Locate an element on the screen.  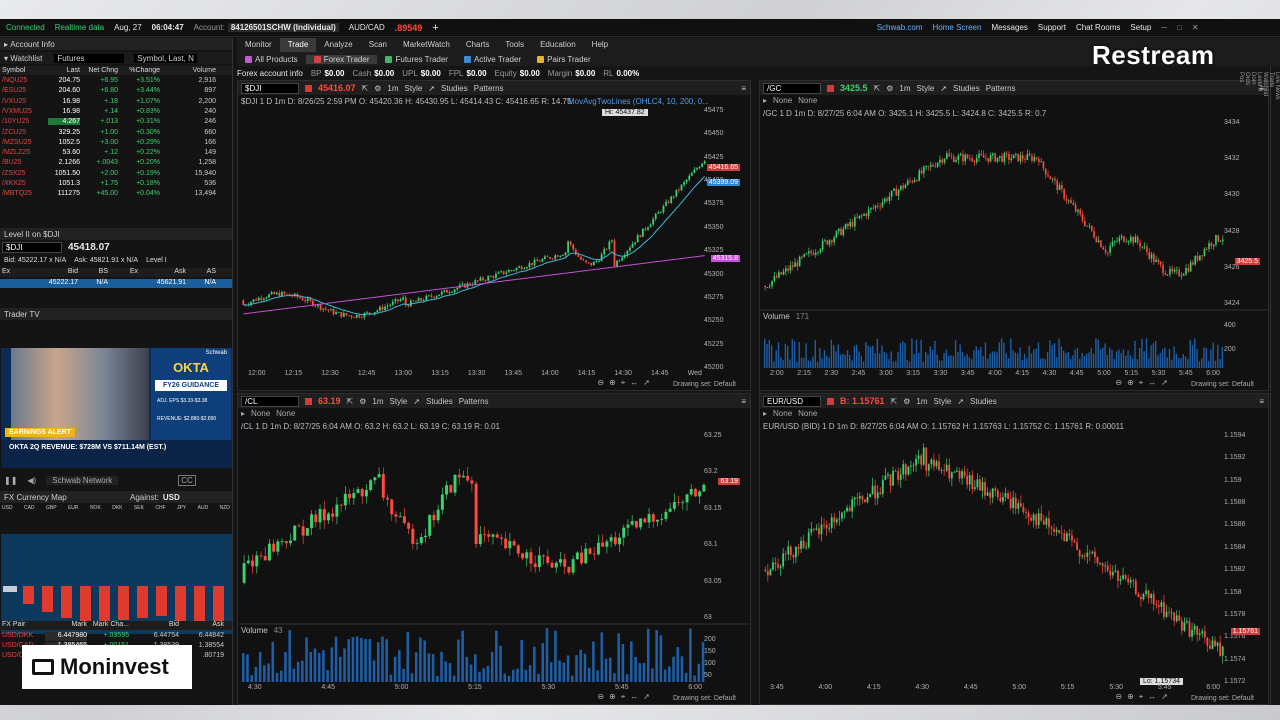
fx-currency-label: AUD is located at coordinates (203, 508).